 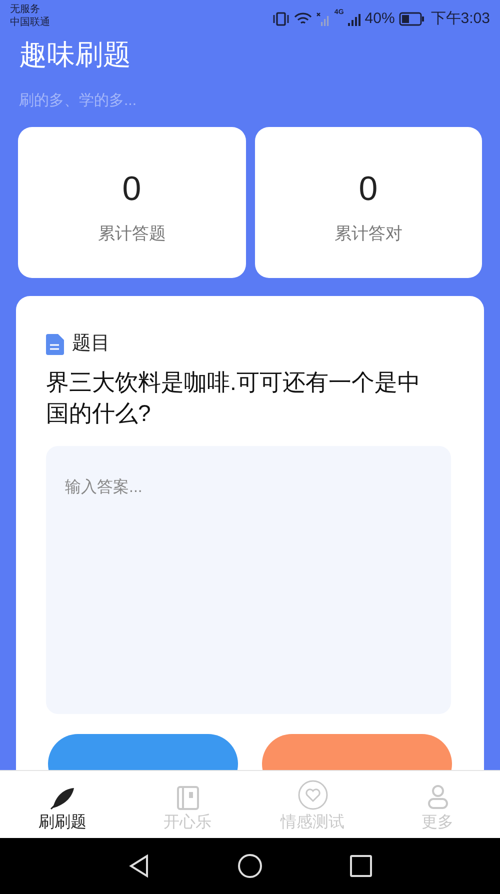 I want to click on home-icon, so click(x=250, y=866).